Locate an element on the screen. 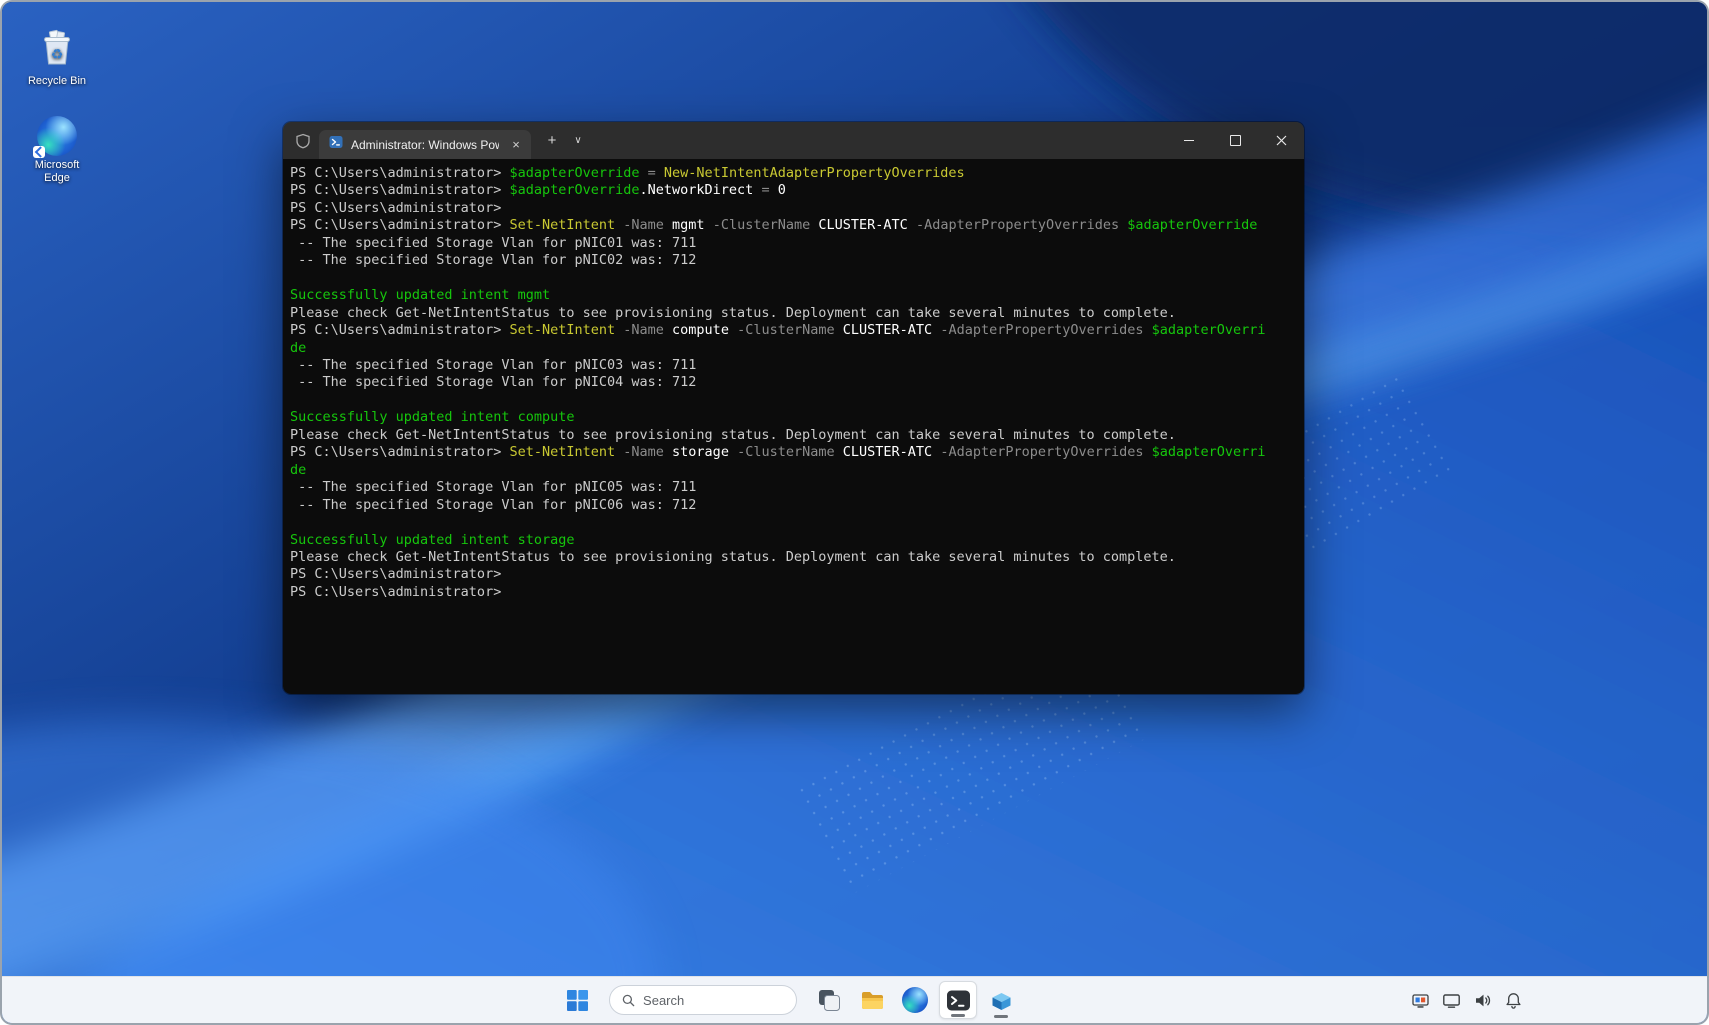  start-button is located at coordinates (577, 1000).